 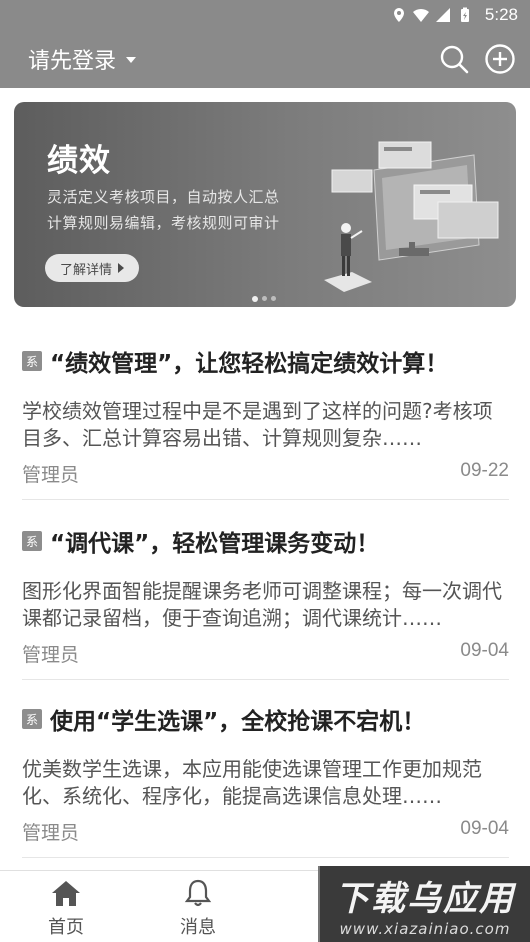 What do you see at coordinates (66, 909) in the screenshot?
I see `tab-home: 首页` at bounding box center [66, 909].